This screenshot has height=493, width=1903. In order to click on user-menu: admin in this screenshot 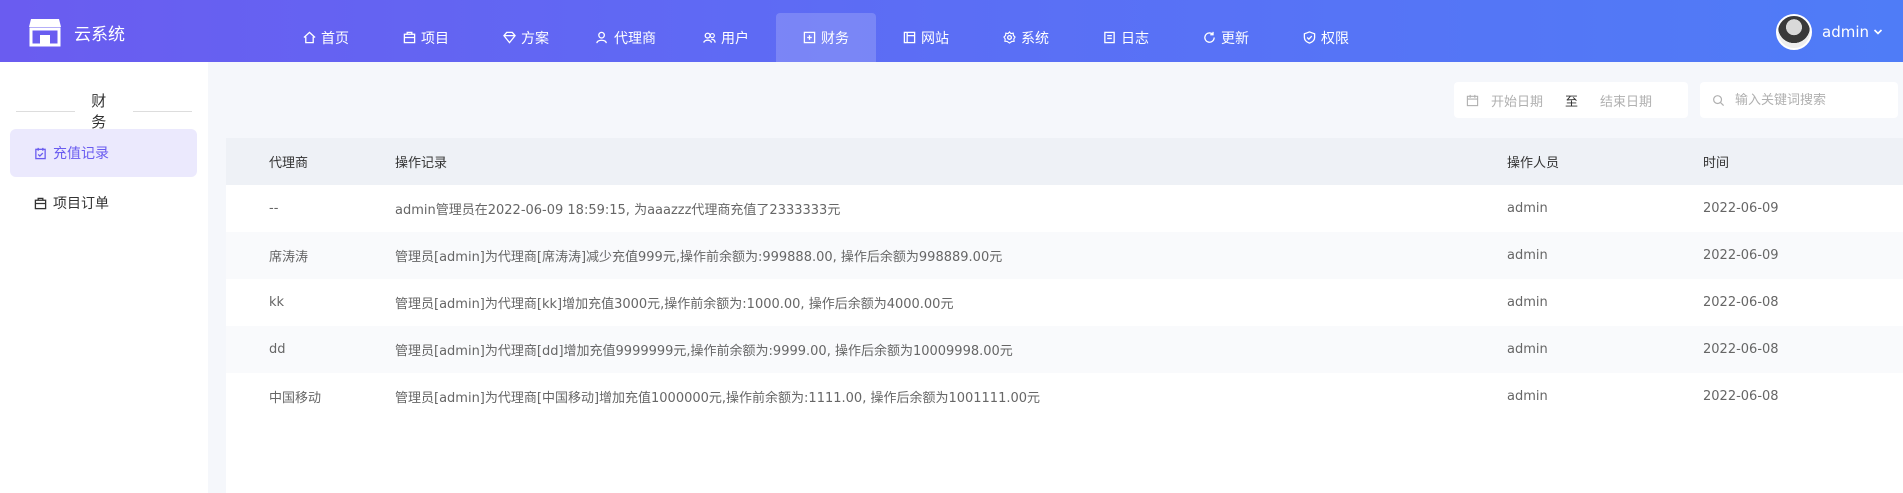, I will do `click(1829, 32)`.